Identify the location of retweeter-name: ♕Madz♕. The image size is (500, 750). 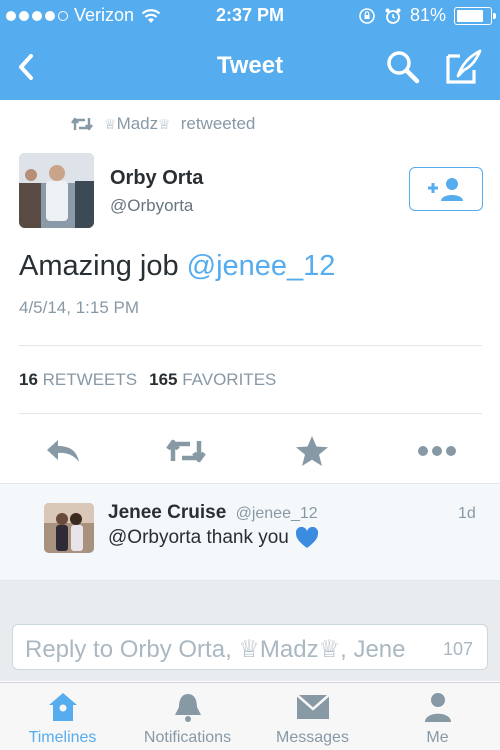
(137, 124).